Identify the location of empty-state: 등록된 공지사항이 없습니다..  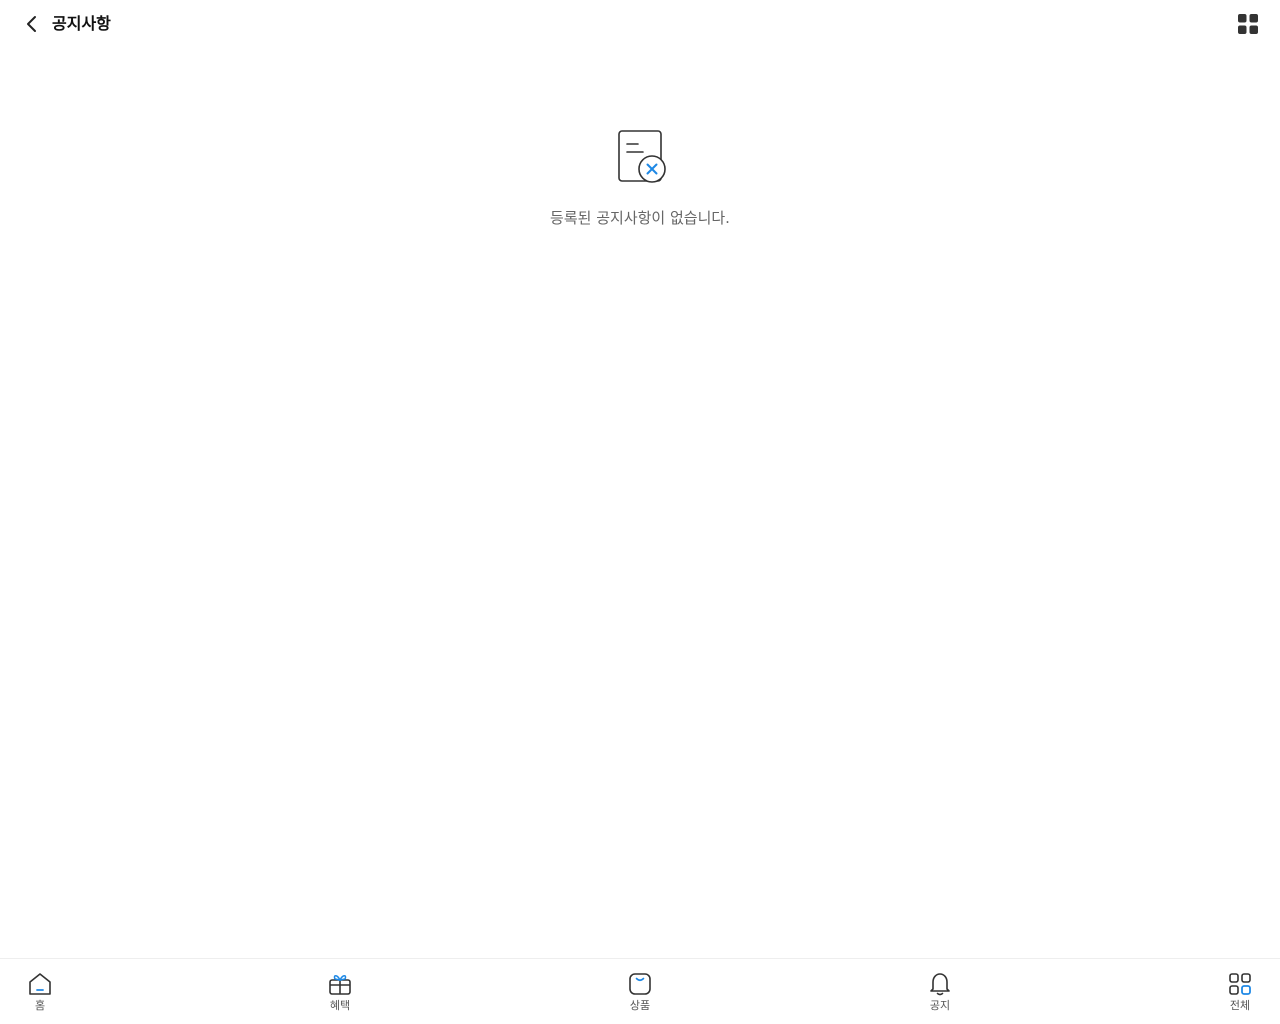
(640, 178).